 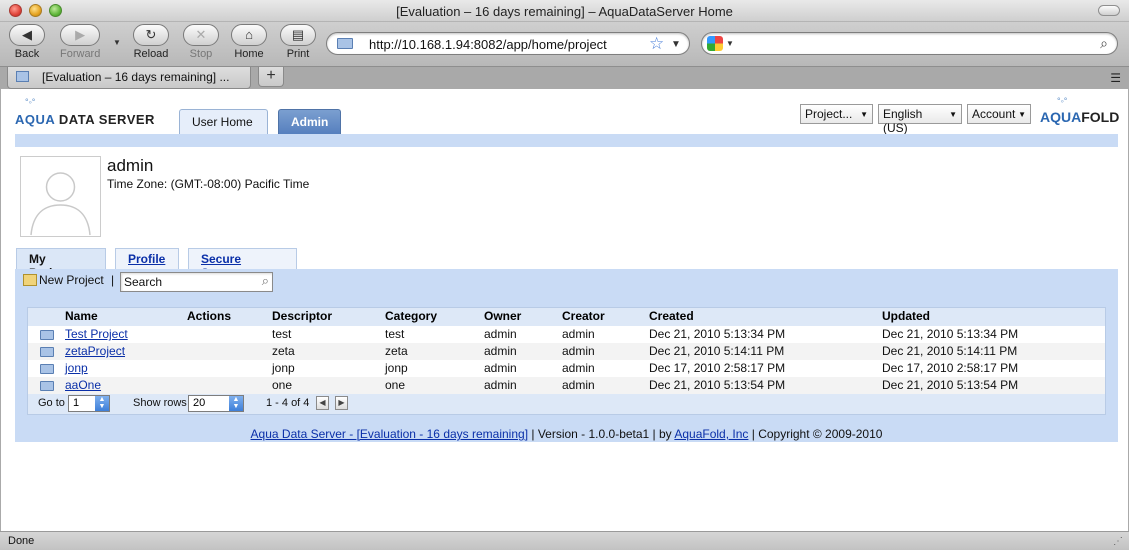 What do you see at coordinates (345, 43) in the screenshot?
I see `site-folder-icon` at bounding box center [345, 43].